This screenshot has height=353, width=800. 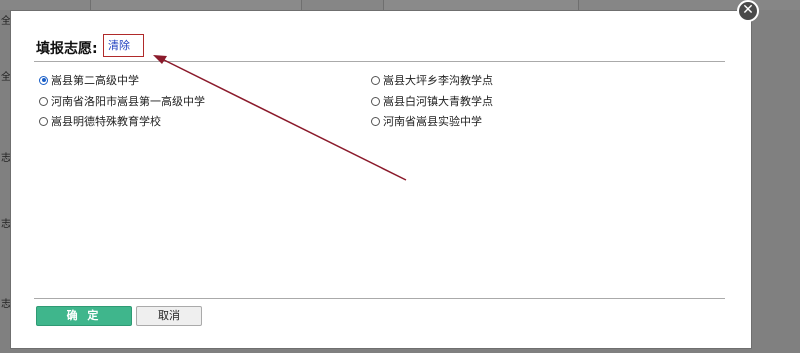 I want to click on school-option: 嵩县第二高级中学, so click(x=89, y=80).